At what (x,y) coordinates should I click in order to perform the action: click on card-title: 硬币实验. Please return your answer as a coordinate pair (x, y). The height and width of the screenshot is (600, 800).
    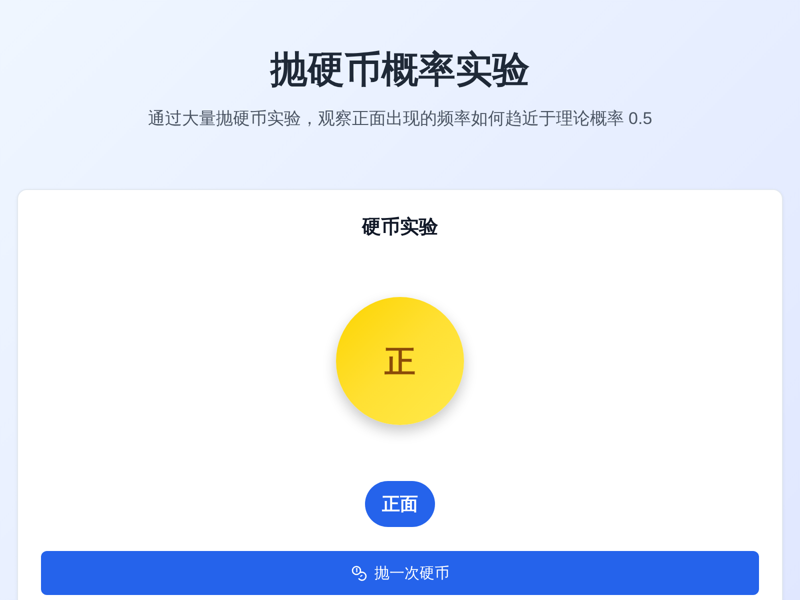
    Looking at the image, I should click on (400, 228).